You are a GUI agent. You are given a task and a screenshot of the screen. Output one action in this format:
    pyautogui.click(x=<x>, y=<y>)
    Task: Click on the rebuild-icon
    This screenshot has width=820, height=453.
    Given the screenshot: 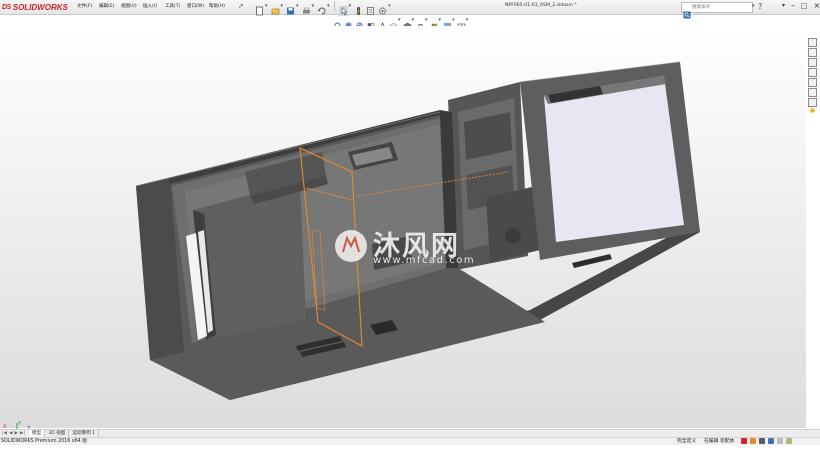 What is the action you would take?
    pyautogui.click(x=358, y=8)
    